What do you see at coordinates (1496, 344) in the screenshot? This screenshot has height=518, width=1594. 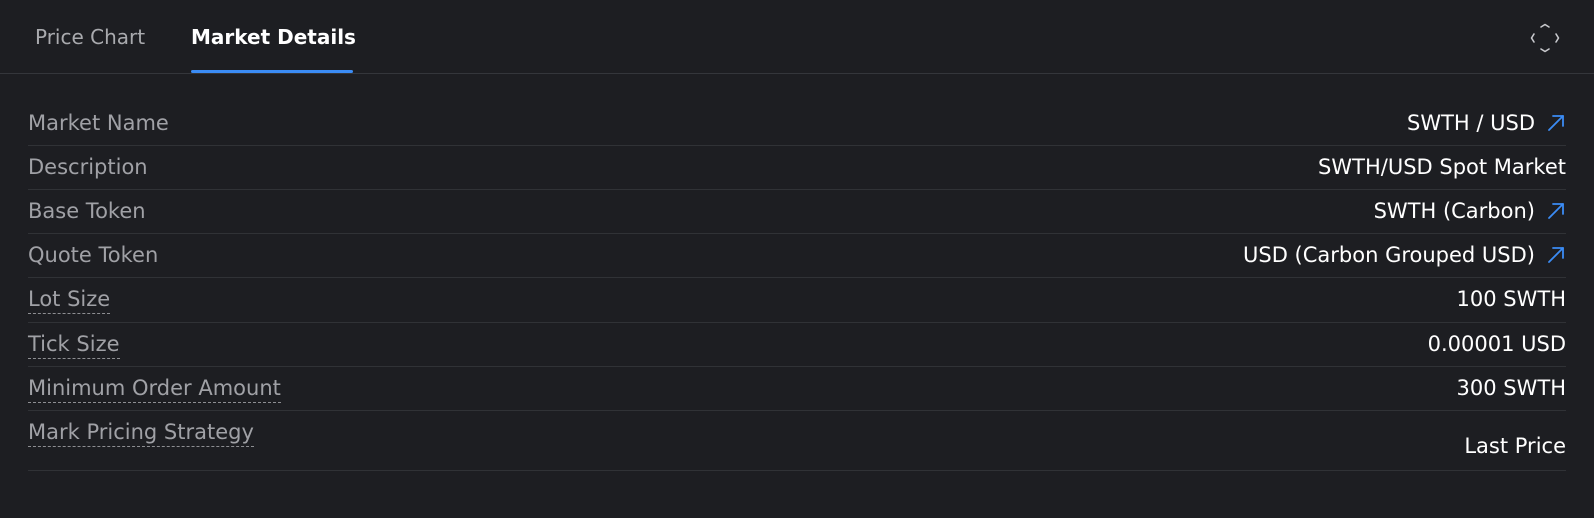 I see `detail-value: 0.00001 USD` at bounding box center [1496, 344].